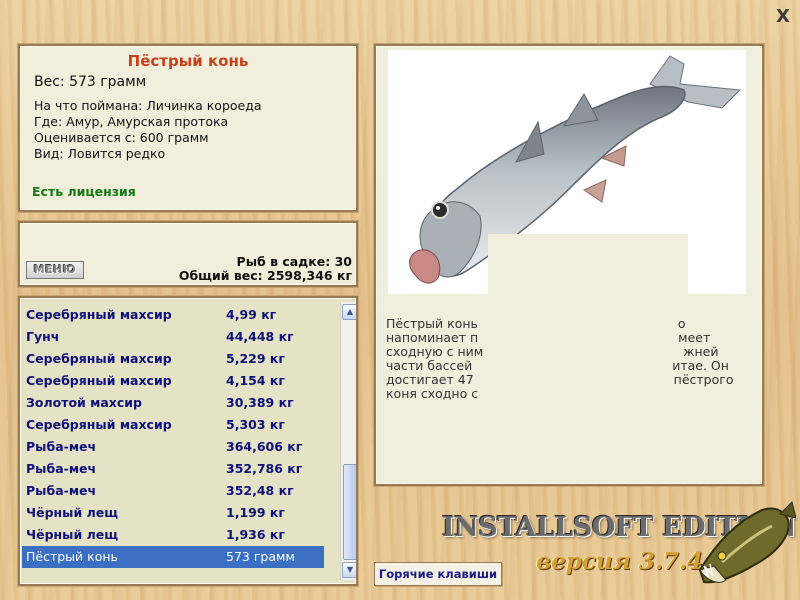  I want to click on scroll-thumb, so click(349, 512).